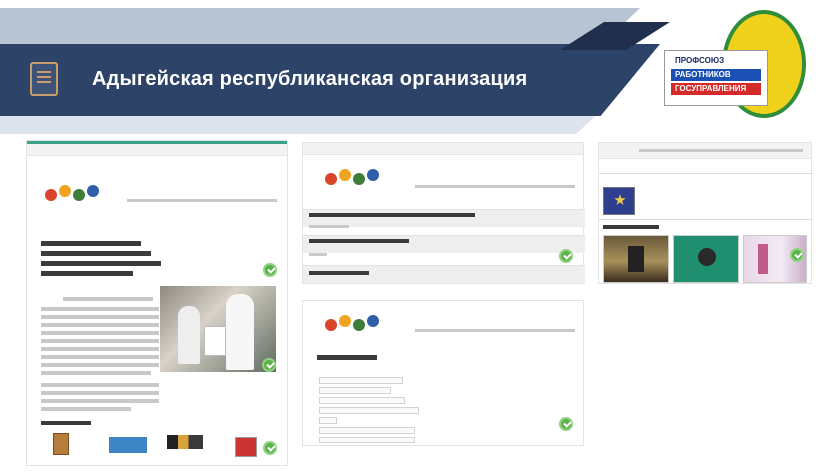 The width and height of the screenshot is (829, 474). What do you see at coordinates (44, 79) in the screenshot?
I see `document-icon` at bounding box center [44, 79].